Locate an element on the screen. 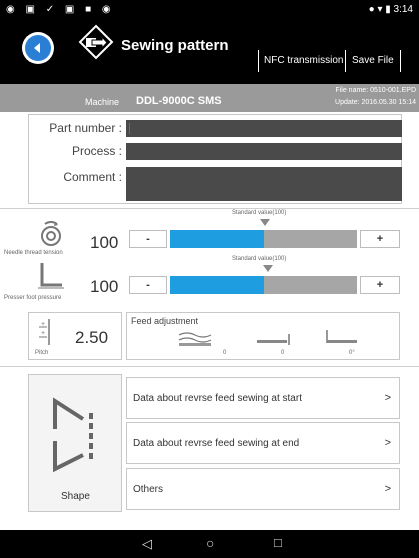  thread-tension-icon is located at coordinates (51, 236).